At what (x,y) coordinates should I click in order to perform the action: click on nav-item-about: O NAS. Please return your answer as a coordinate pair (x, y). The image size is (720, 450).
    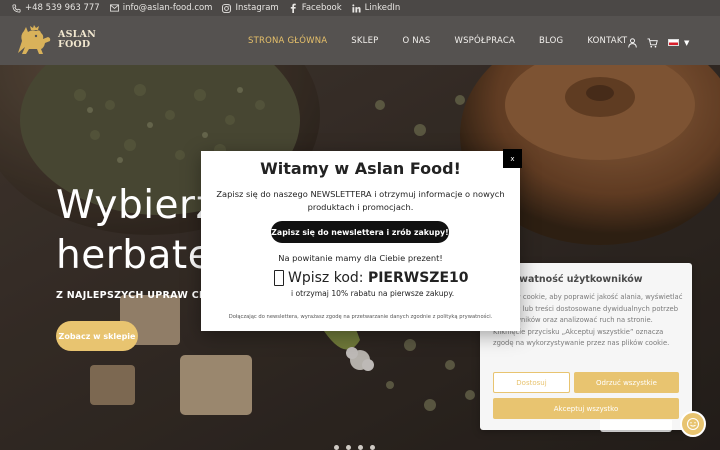
    Looking at the image, I should click on (417, 41).